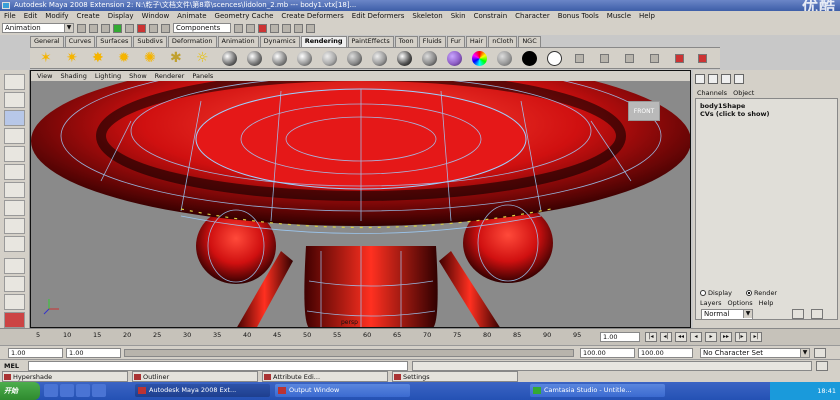 The height and width of the screenshot is (400, 840). What do you see at coordinates (105, 28) in the screenshot?
I see `save-scene-icon` at bounding box center [105, 28].